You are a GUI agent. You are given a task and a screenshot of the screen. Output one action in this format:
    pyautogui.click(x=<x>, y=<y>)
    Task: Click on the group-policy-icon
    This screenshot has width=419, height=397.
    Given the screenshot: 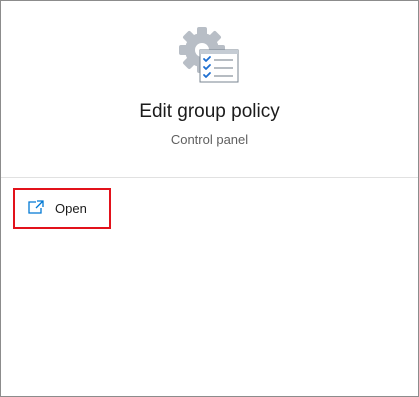 What is the action you would take?
    pyautogui.click(x=211, y=56)
    